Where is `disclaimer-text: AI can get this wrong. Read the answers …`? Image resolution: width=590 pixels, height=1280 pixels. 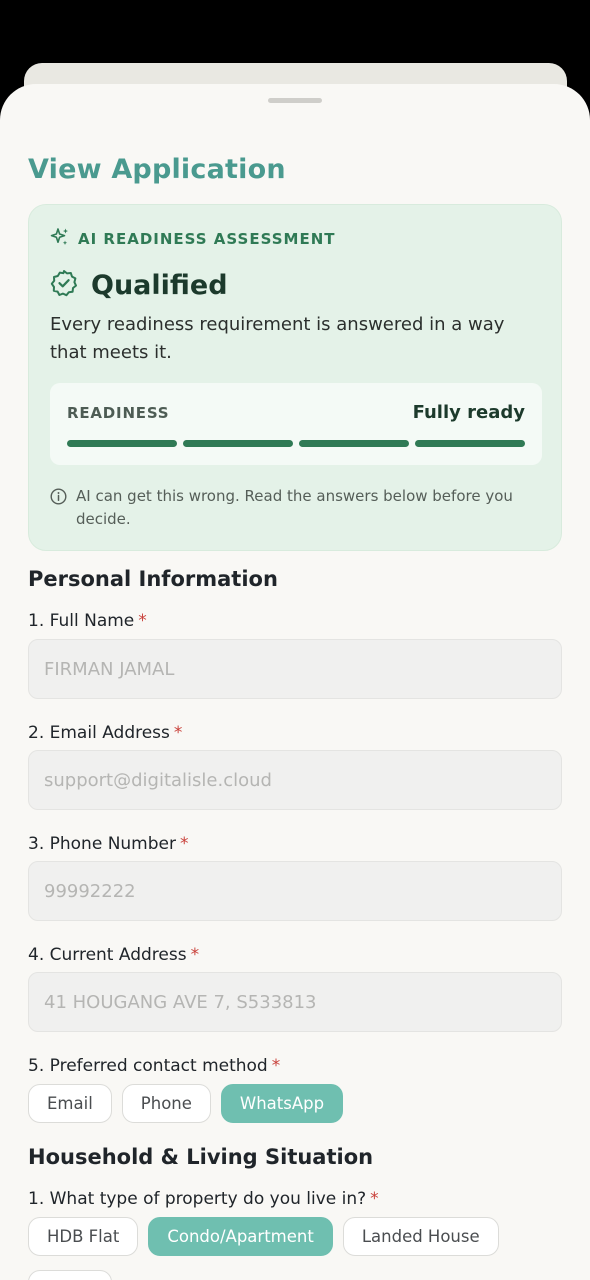
disclaimer-text: AI can get this wrong. Read the answers … is located at coordinates (294, 507).